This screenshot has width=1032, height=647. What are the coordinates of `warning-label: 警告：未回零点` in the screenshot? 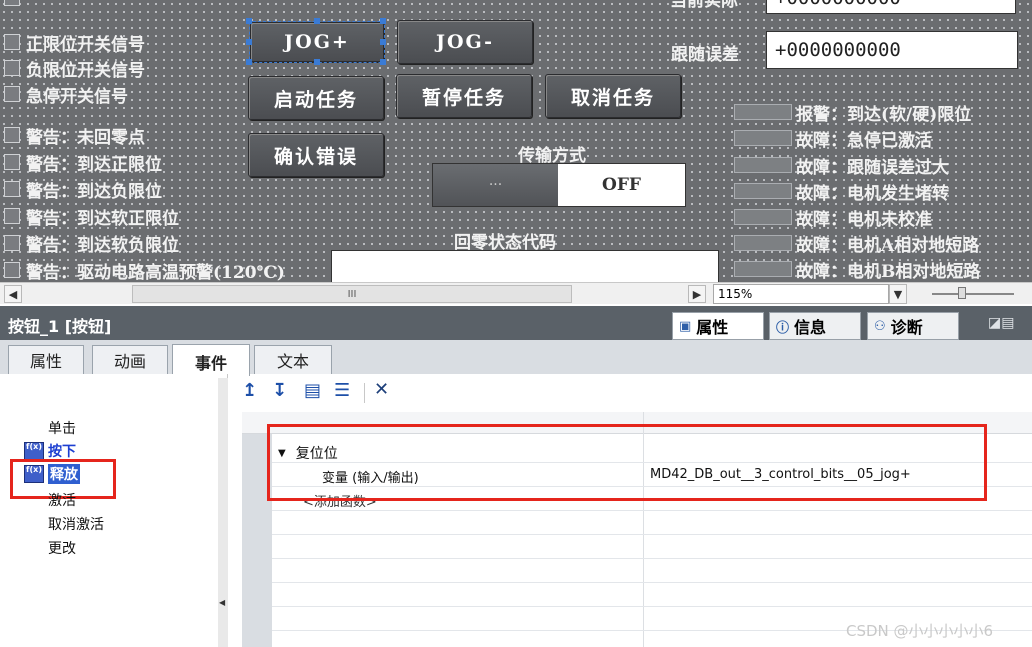 It's located at (85, 138).